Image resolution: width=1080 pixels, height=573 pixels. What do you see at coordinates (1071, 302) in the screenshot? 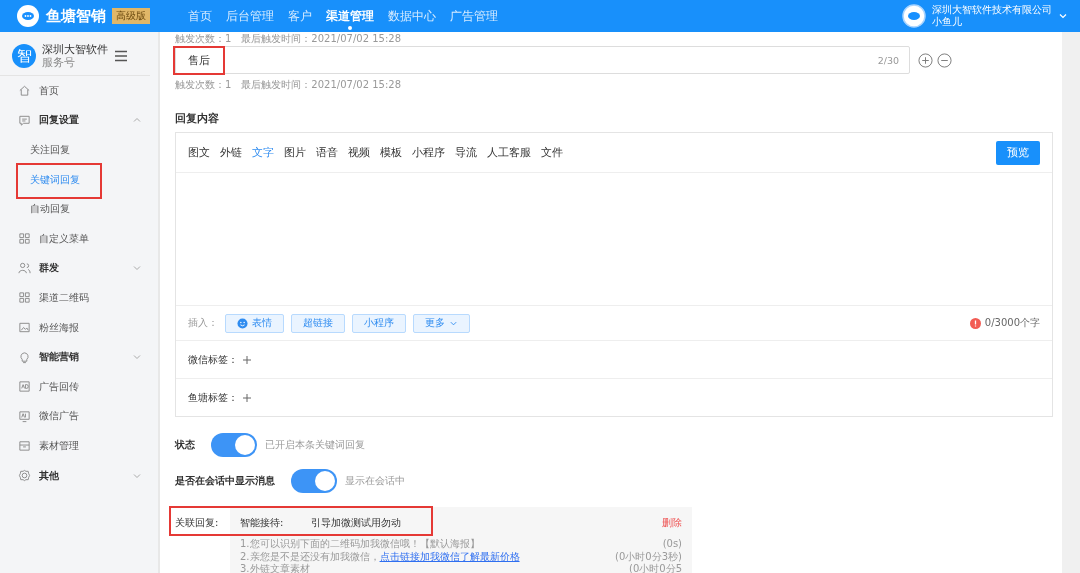
I see `scrollbar-track` at bounding box center [1071, 302].